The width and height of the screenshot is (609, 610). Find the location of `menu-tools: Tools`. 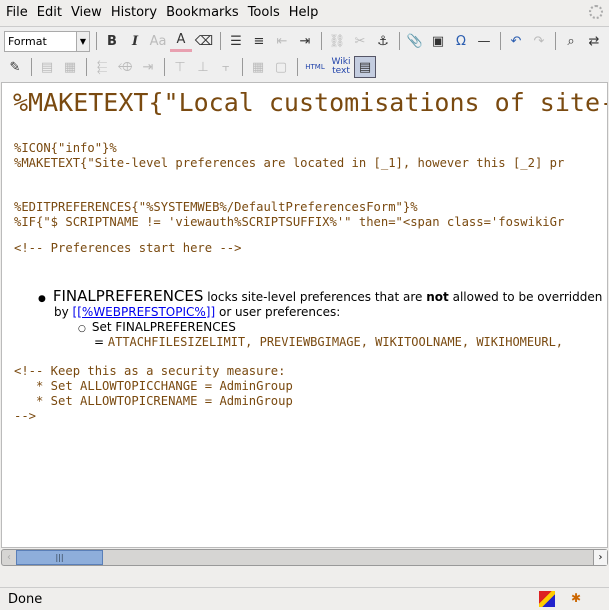

menu-tools: Tools is located at coordinates (264, 12).